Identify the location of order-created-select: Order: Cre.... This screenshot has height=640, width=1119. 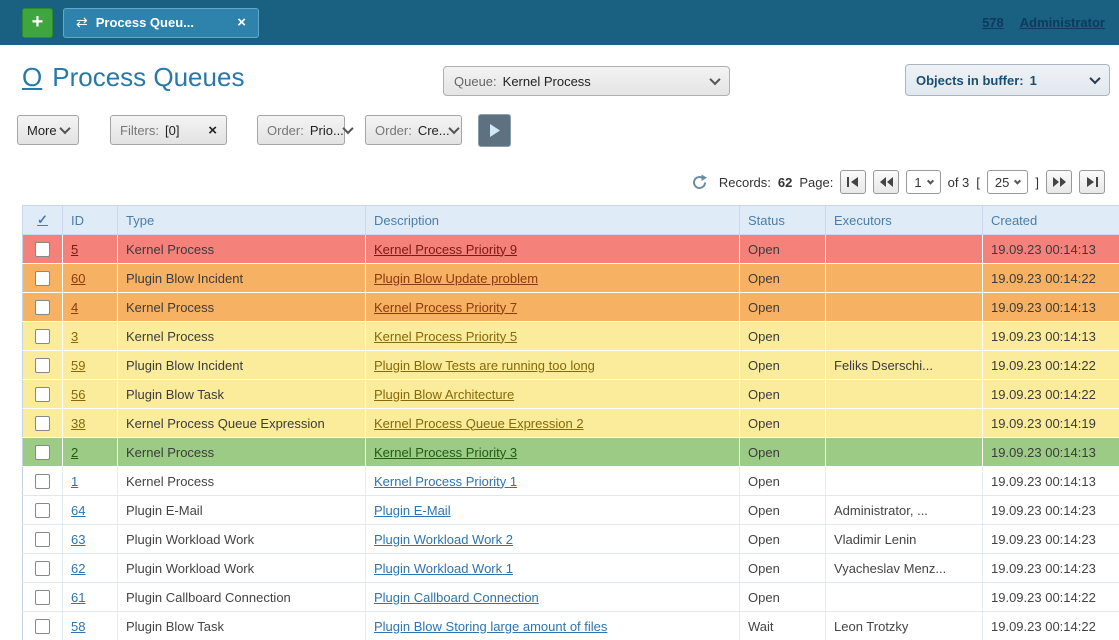
(413, 130).